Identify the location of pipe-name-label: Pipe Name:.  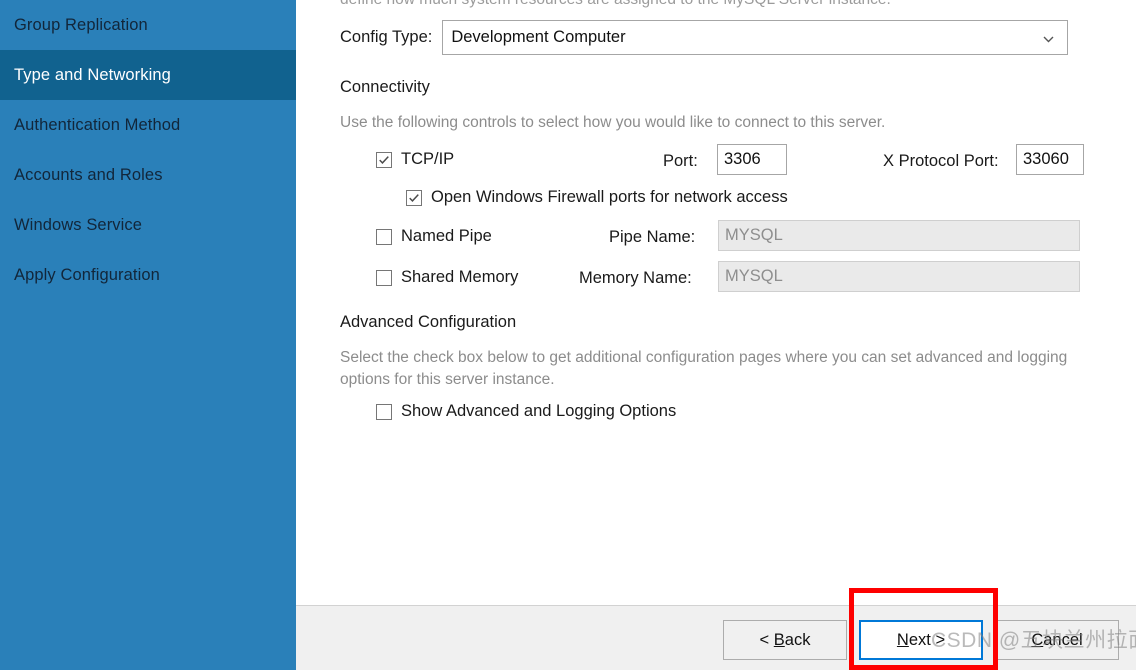
(652, 237).